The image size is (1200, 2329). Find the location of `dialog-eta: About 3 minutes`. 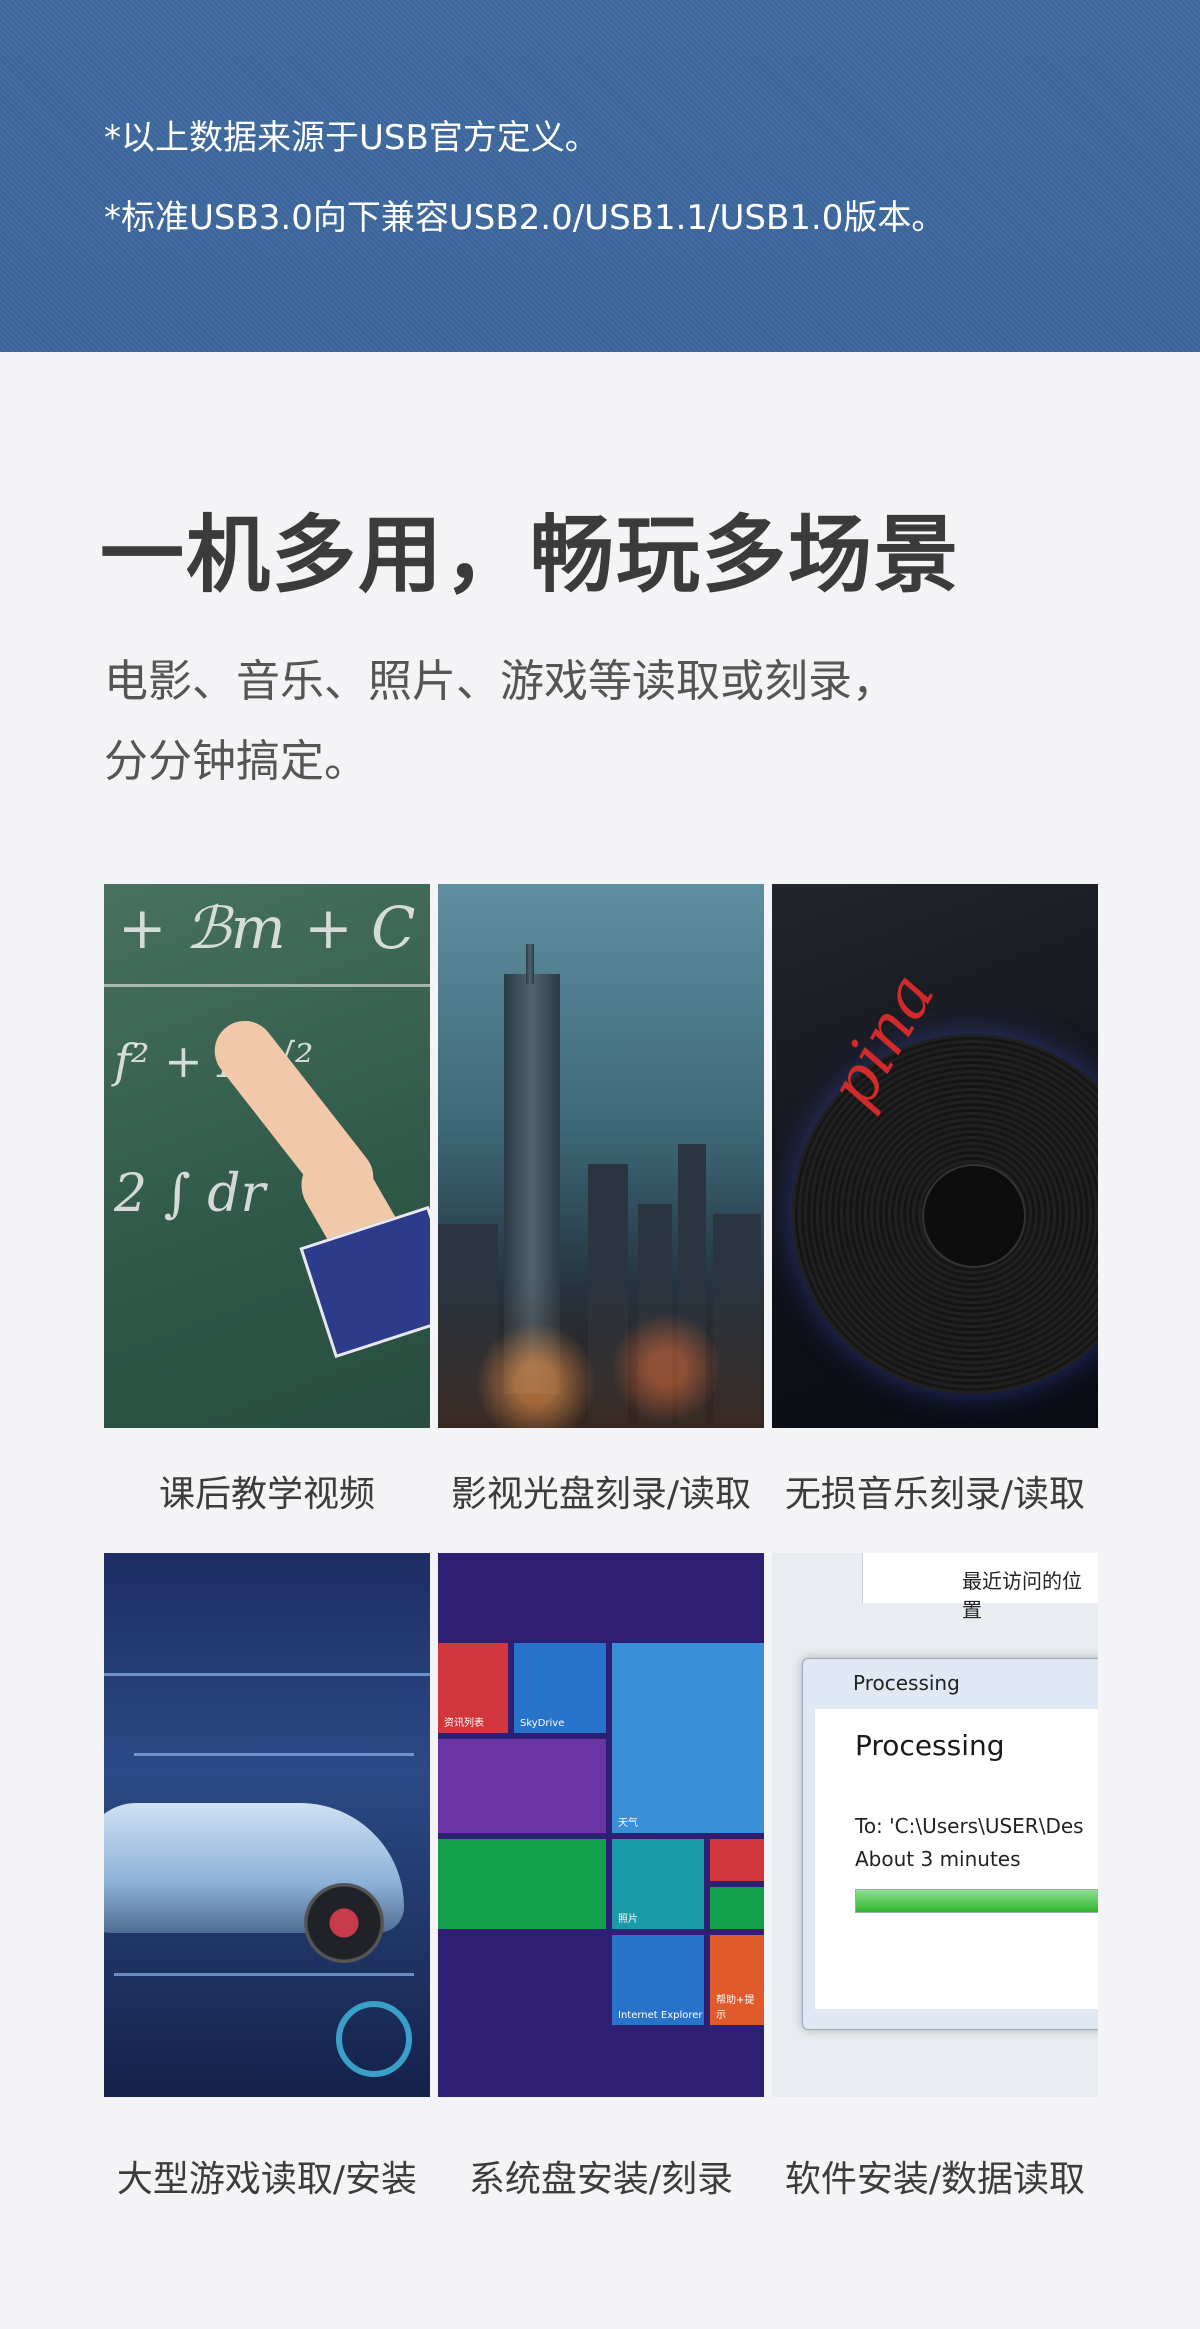

dialog-eta: About 3 minutes is located at coordinates (938, 1859).